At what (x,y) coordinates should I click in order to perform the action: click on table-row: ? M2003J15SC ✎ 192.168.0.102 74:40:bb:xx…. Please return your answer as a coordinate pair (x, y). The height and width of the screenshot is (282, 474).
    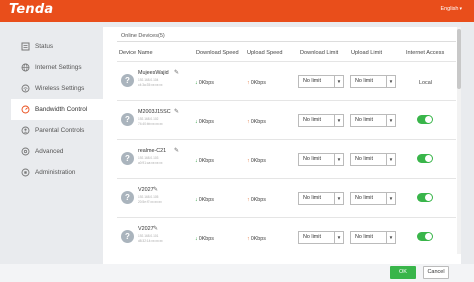
    Looking at the image, I should click on (286, 119).